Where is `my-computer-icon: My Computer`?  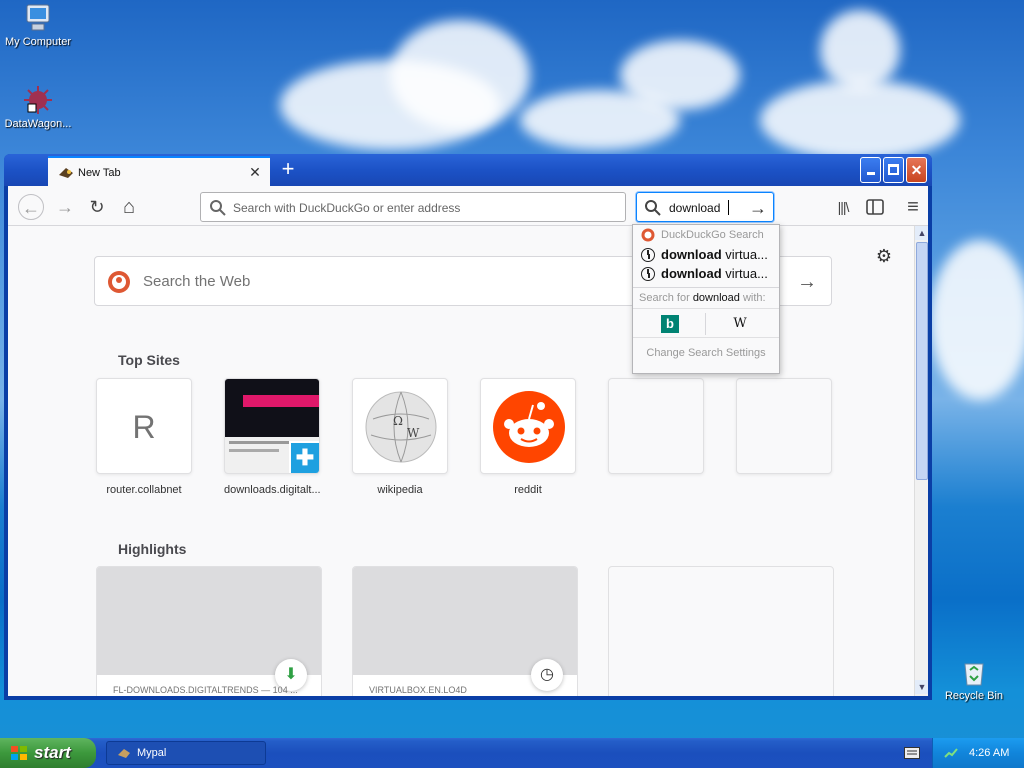 my-computer-icon: My Computer is located at coordinates (39, 25).